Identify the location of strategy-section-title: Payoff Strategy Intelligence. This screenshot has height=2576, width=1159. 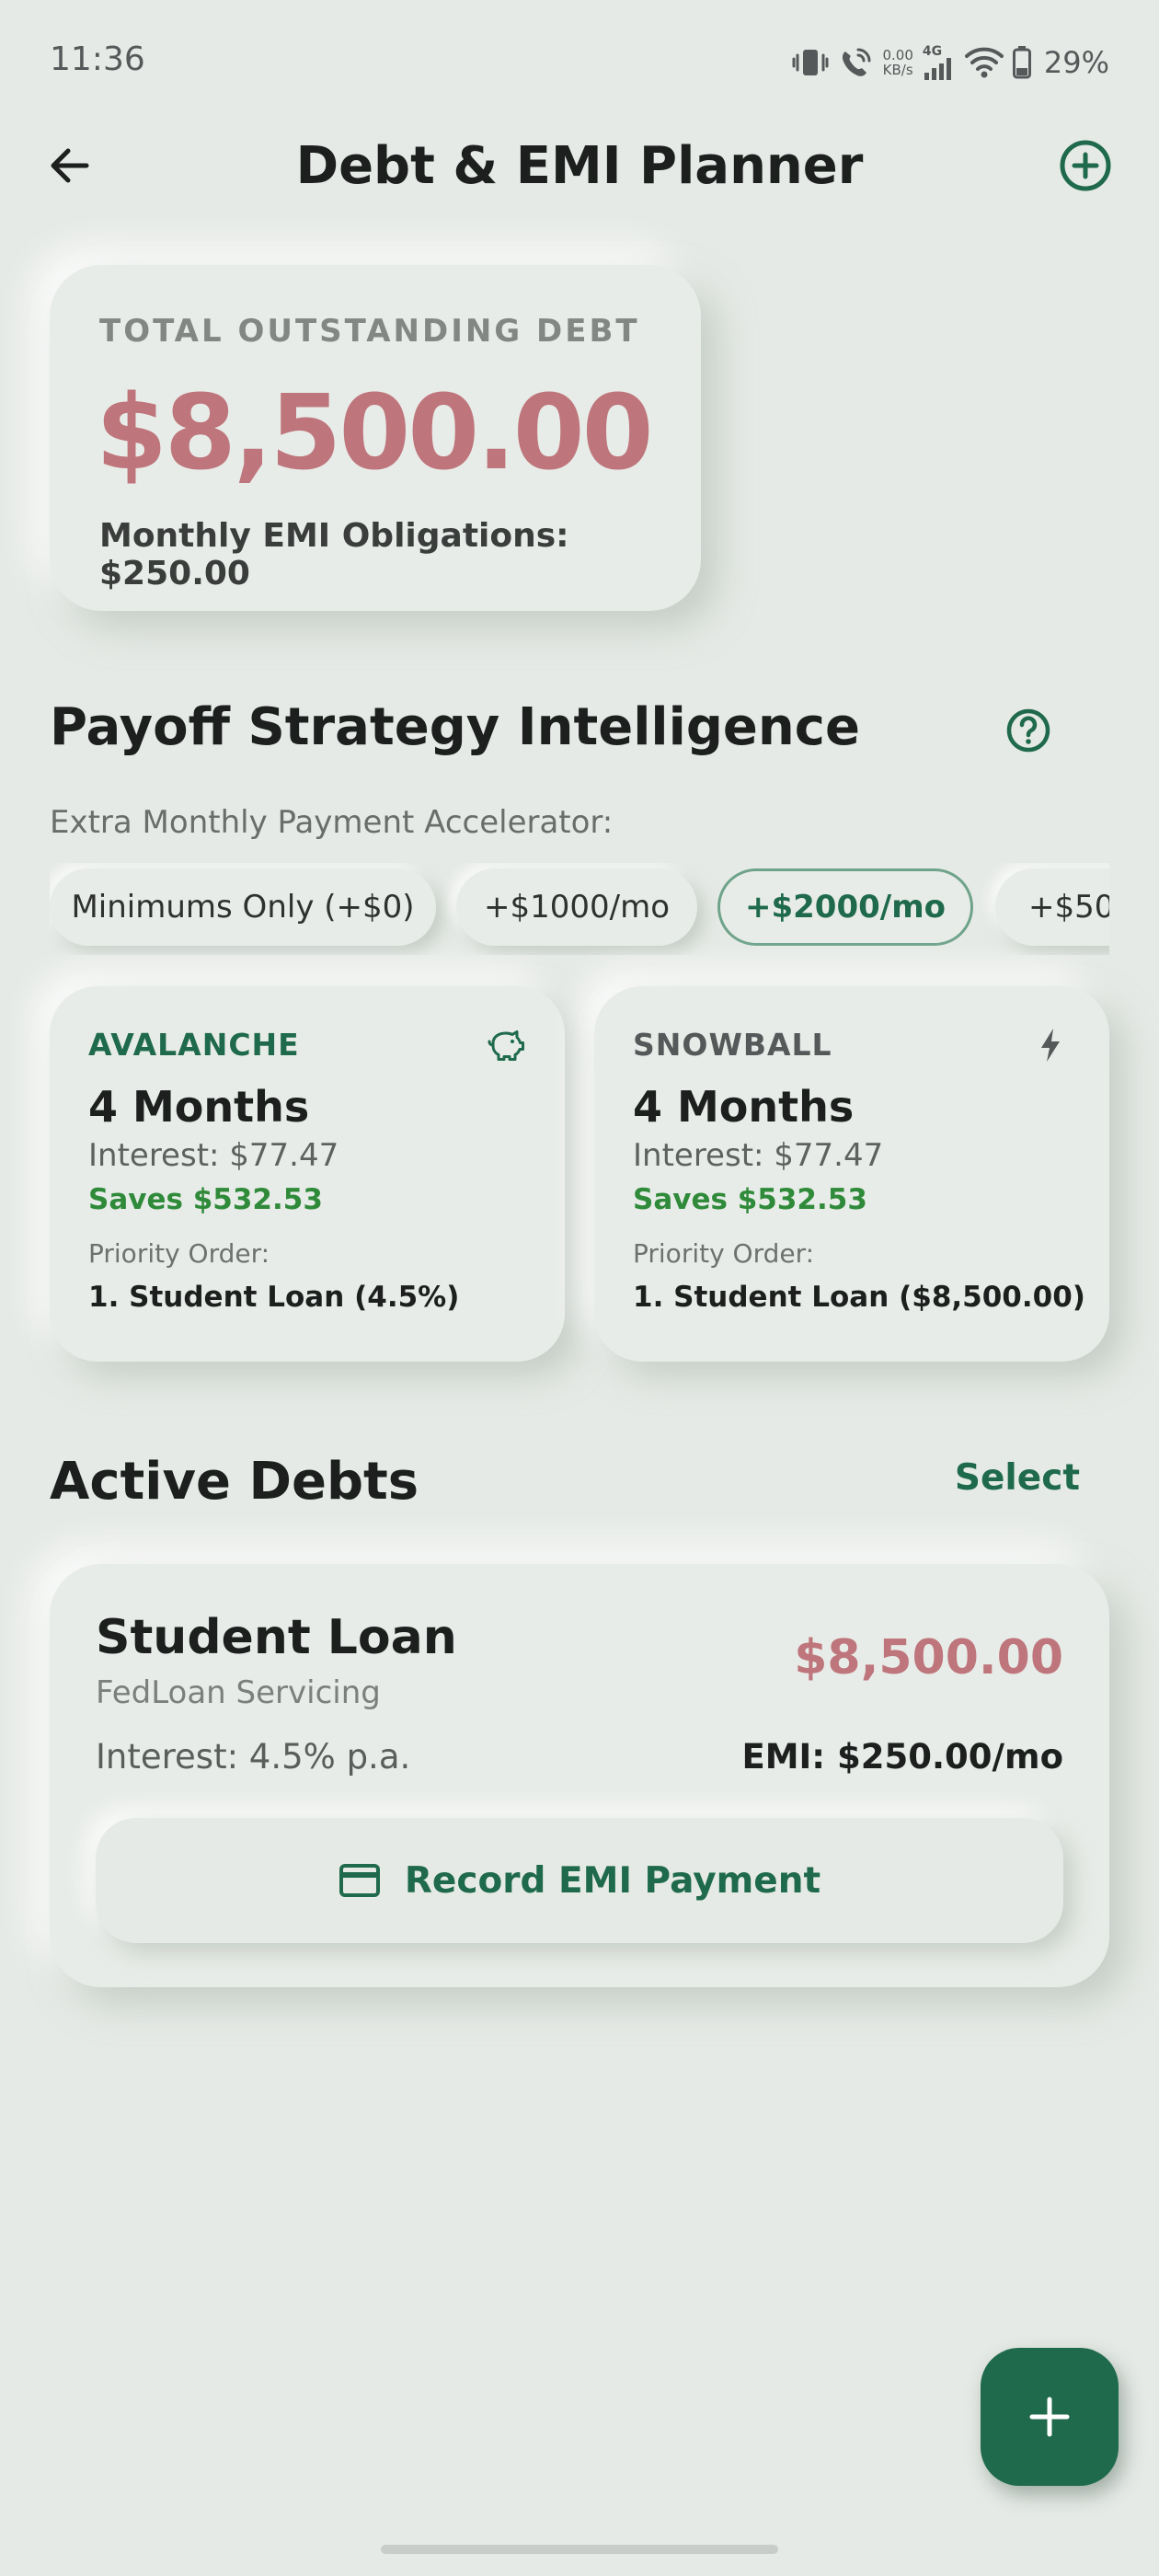
(455, 727).